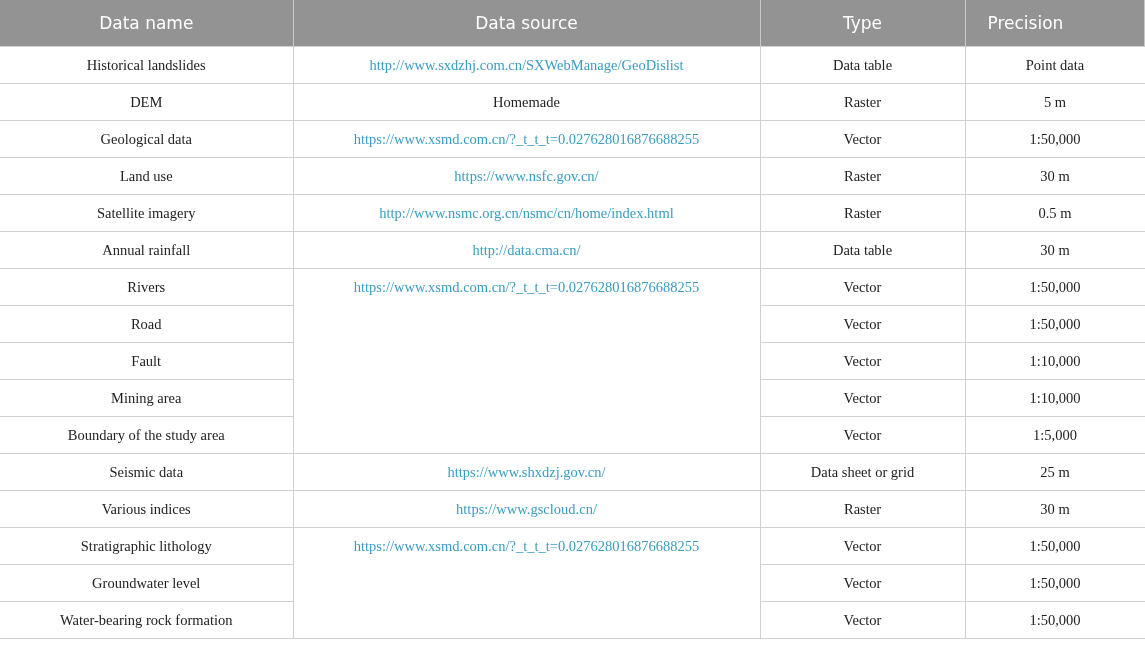 The width and height of the screenshot is (1145, 646). Describe the element at coordinates (862, 472) in the screenshot. I see `table-cell: Data sheet or grid` at that location.